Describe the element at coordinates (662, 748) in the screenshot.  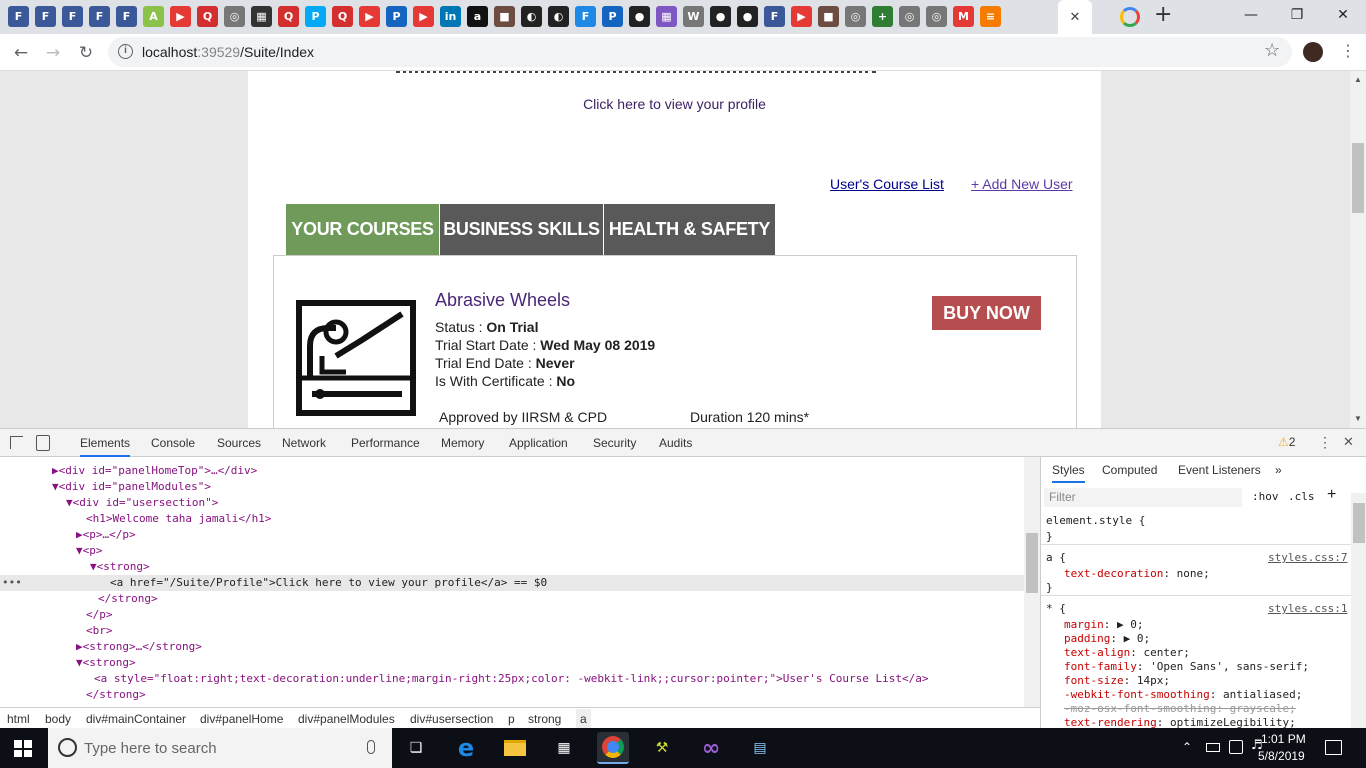
I see `tools-app-icon: ⚒` at that location.